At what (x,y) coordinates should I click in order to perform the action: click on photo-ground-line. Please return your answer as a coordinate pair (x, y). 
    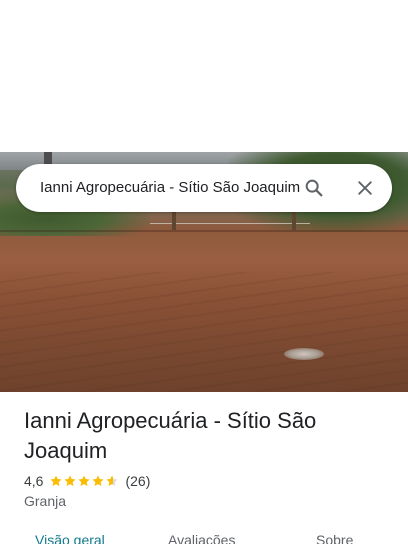
    Looking at the image, I should click on (204, 231).